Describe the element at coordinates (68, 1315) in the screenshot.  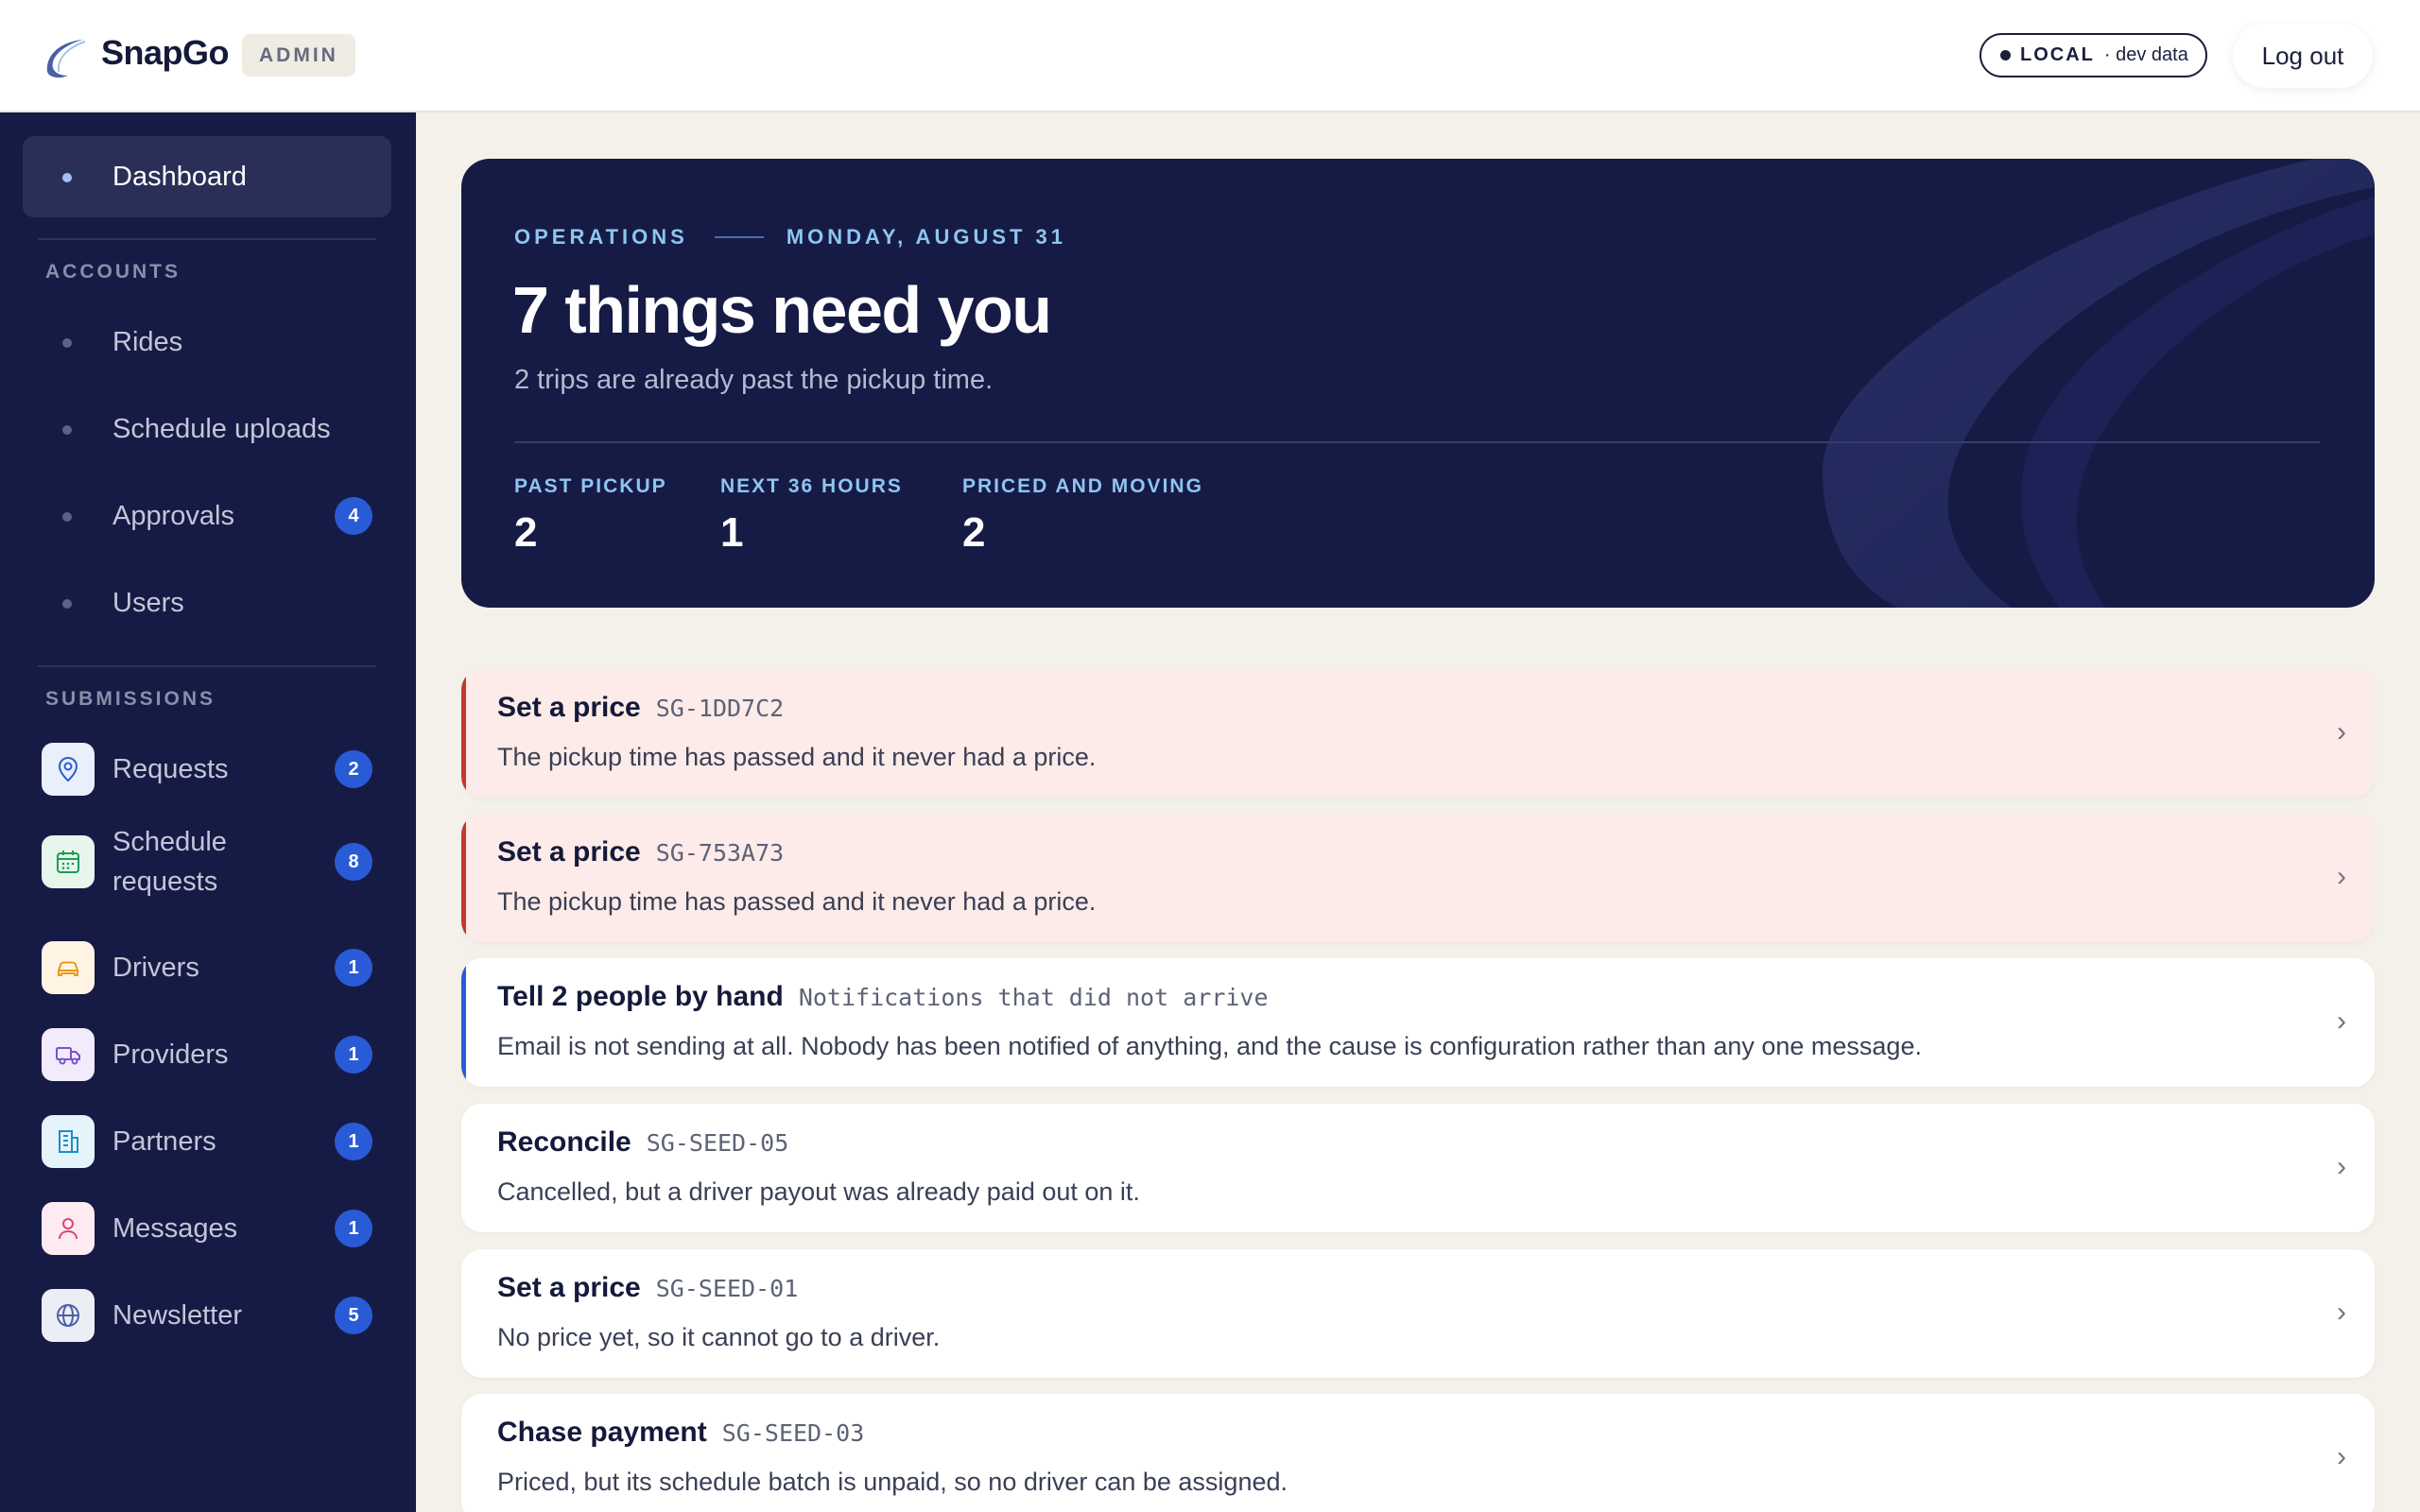
I see `globe-icon` at that location.